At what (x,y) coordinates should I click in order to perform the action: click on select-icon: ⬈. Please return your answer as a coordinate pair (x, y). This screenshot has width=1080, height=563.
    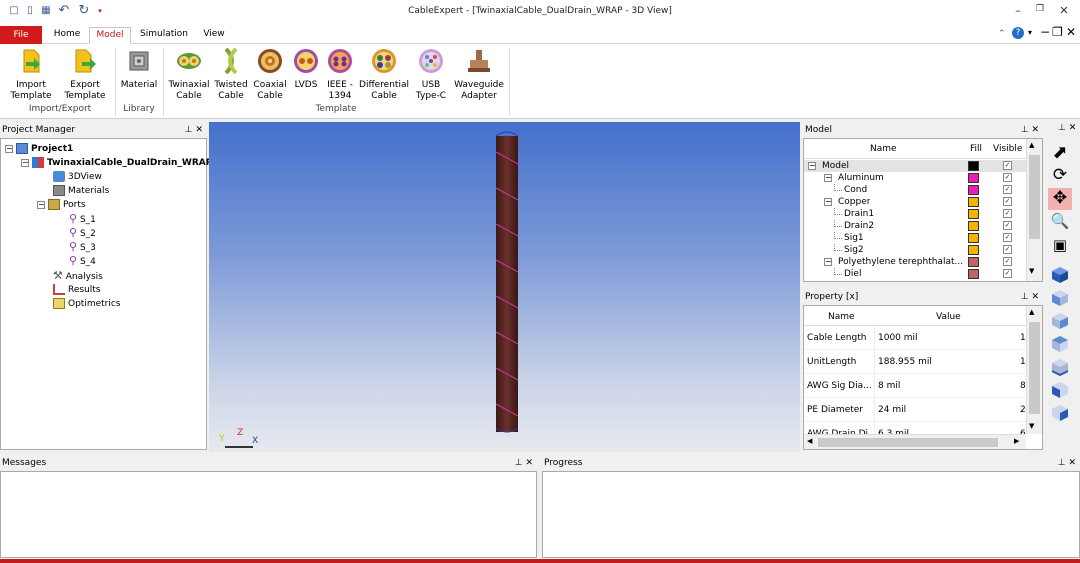
    Looking at the image, I should click on (1060, 153).